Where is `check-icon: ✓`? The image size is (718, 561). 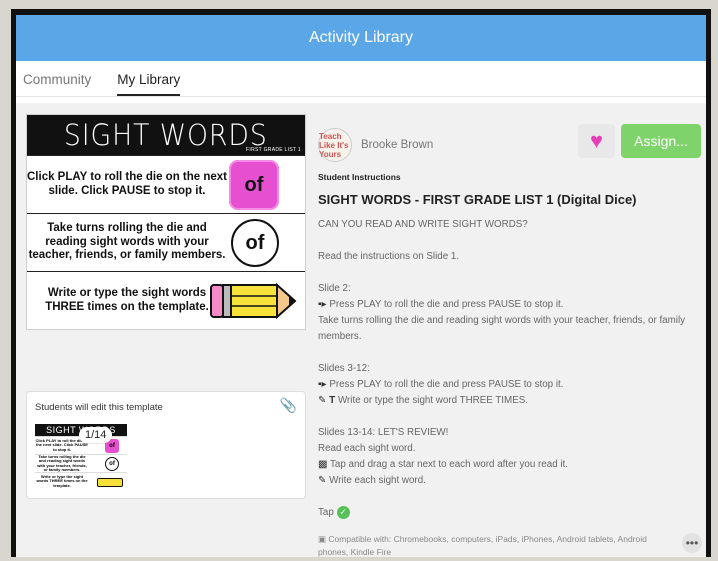
check-icon: ✓ is located at coordinates (343, 512).